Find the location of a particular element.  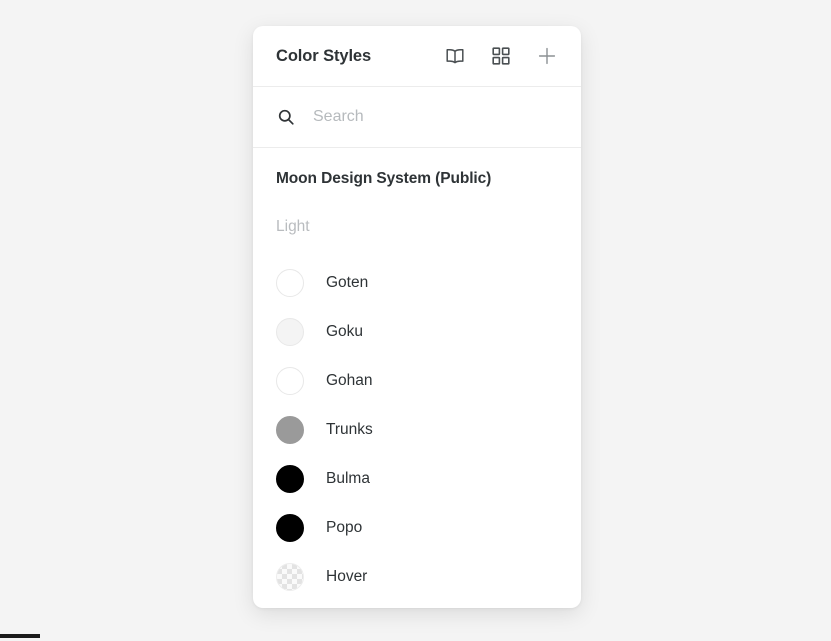

library-book-icon is located at coordinates (455, 56).